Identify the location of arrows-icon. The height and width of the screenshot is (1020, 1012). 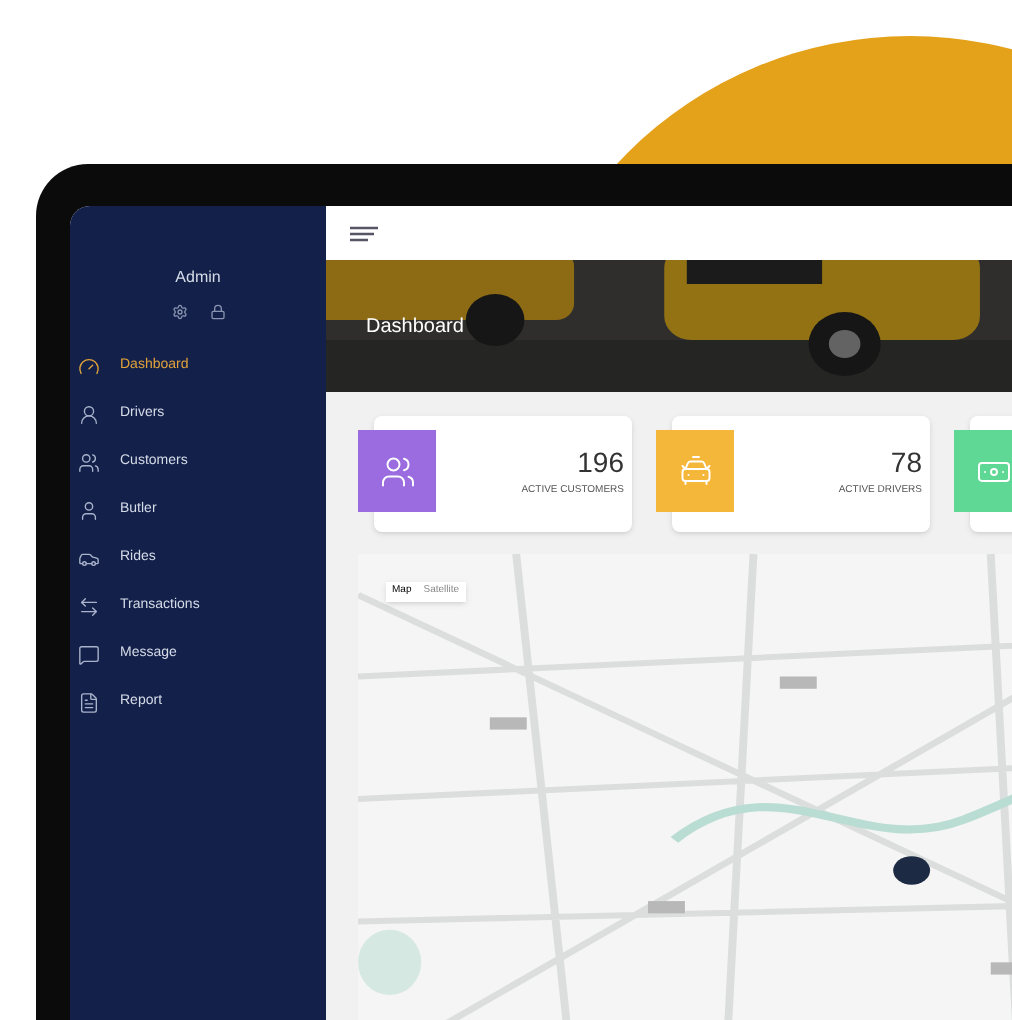
(89, 606).